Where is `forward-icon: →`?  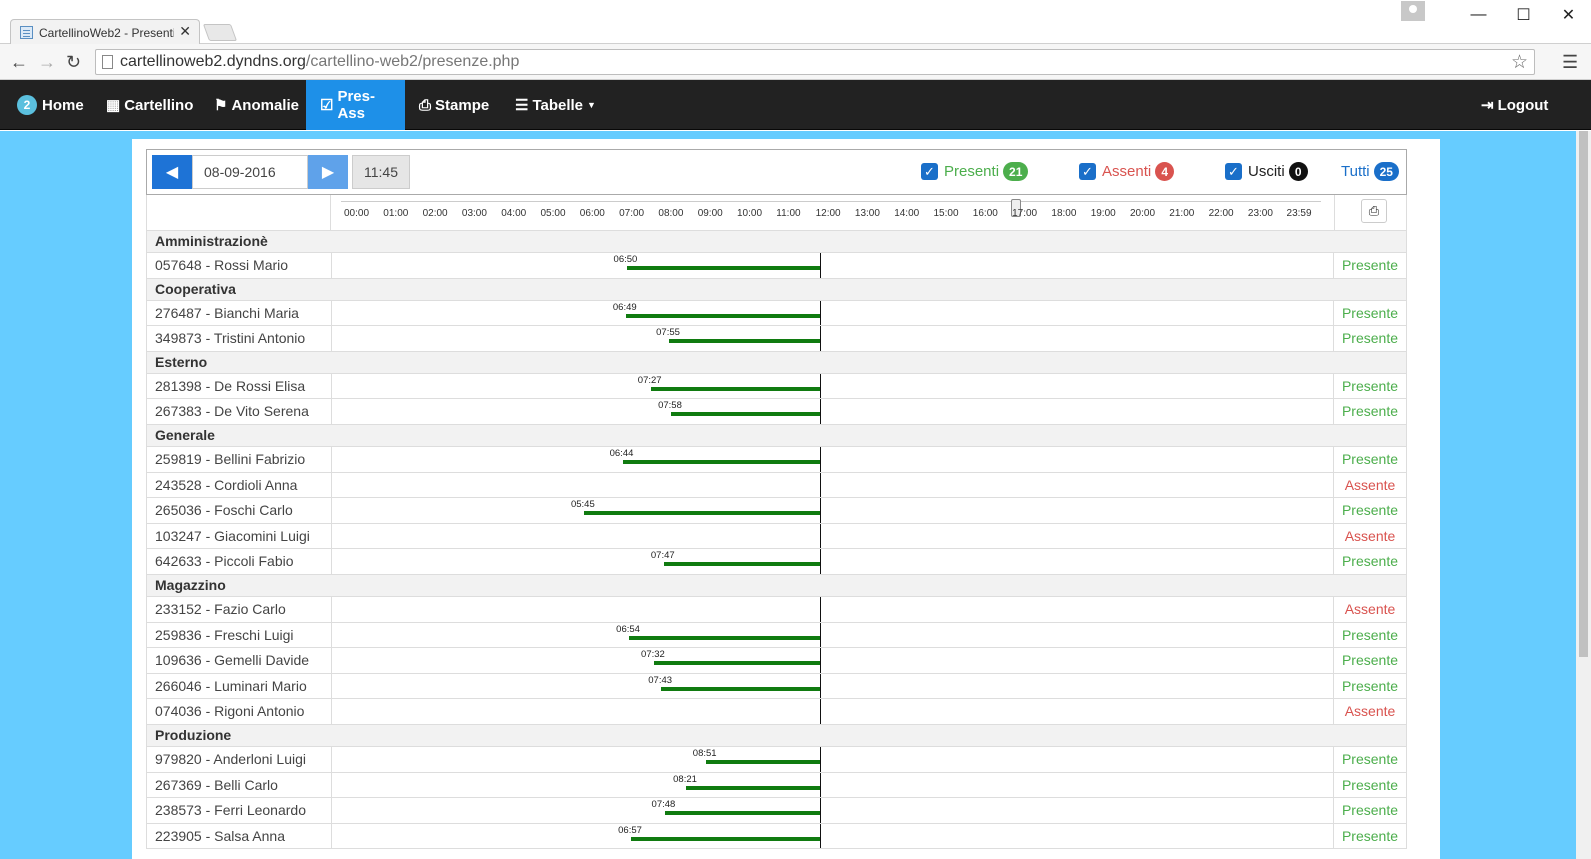
forward-icon: → is located at coordinates (47, 62).